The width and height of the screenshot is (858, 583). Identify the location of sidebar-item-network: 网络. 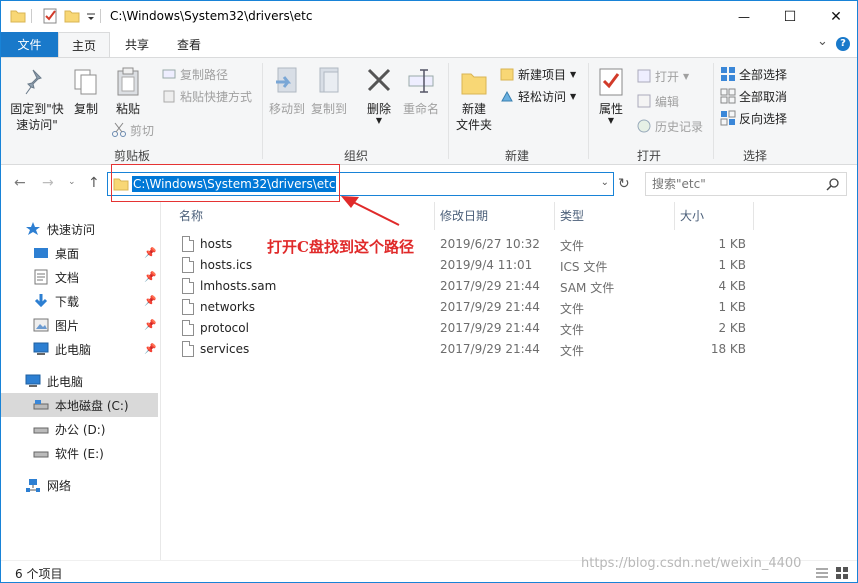
(79, 485).